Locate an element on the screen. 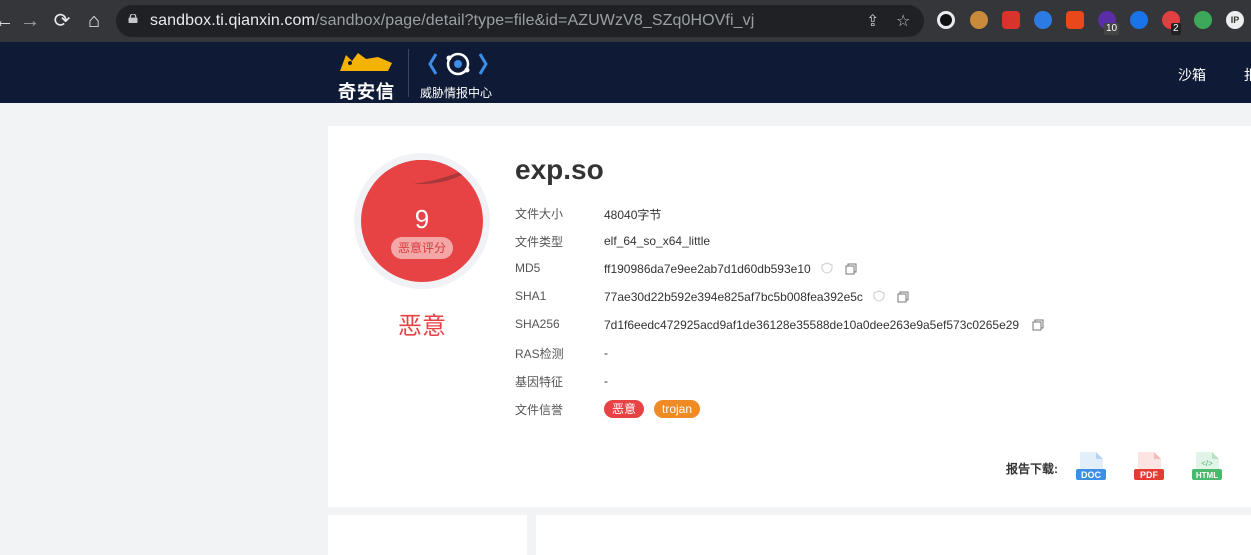 The height and width of the screenshot is (555, 1251). row-label-type: 文件类型 is located at coordinates (539, 242).